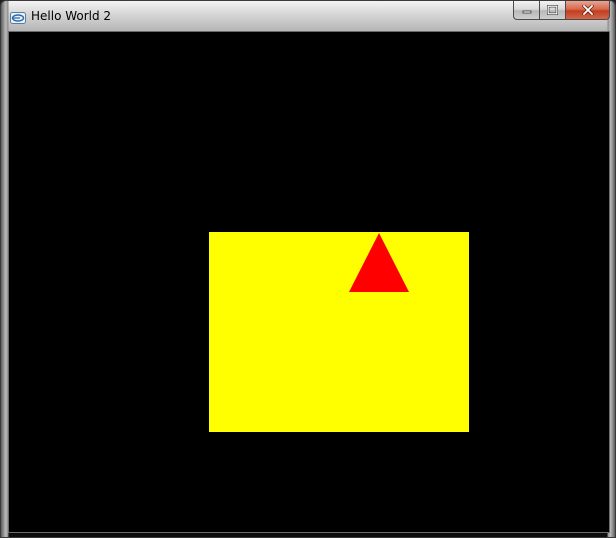  I want to click on minimize-icon, so click(526, 12).